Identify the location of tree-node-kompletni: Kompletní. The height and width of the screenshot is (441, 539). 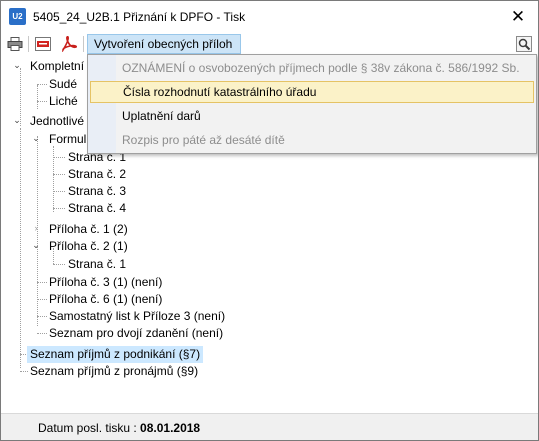
(57, 66).